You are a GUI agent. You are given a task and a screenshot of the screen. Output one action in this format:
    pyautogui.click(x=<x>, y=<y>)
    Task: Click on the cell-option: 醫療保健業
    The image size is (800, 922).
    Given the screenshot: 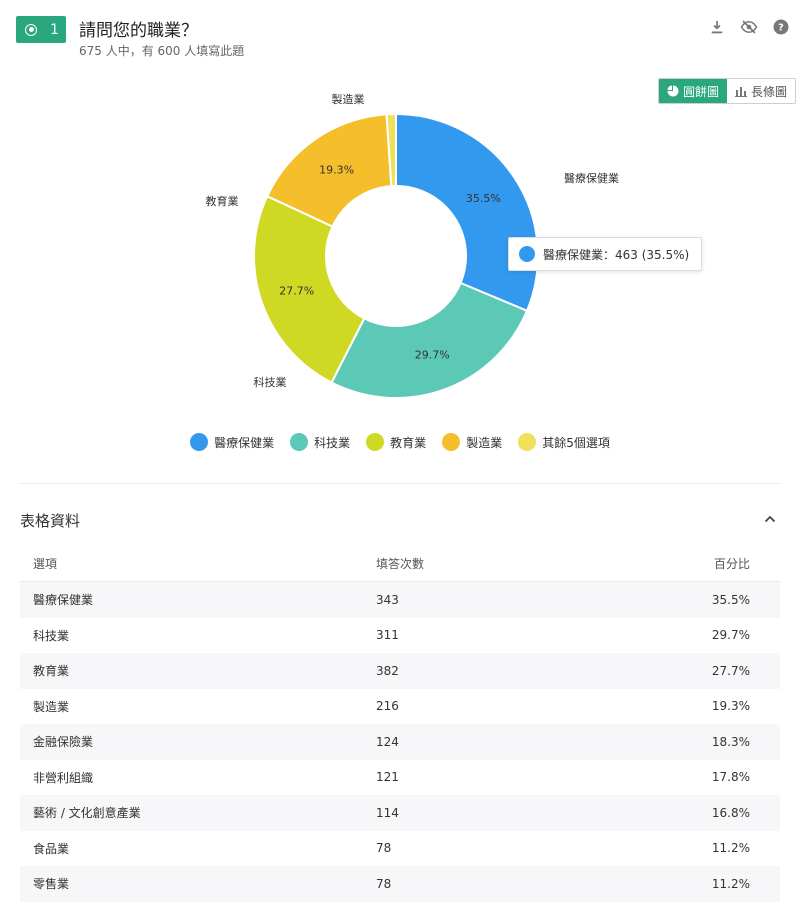 What is the action you would take?
    pyautogui.click(x=63, y=600)
    